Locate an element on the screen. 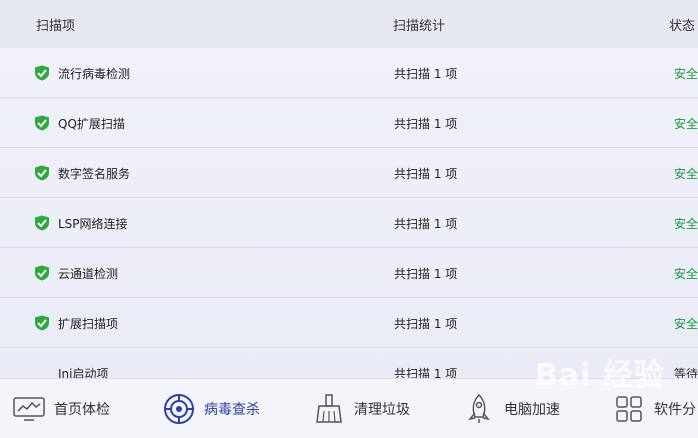 This screenshot has height=438, width=698. scan-item-name: LSP网络连接 is located at coordinates (93, 224).